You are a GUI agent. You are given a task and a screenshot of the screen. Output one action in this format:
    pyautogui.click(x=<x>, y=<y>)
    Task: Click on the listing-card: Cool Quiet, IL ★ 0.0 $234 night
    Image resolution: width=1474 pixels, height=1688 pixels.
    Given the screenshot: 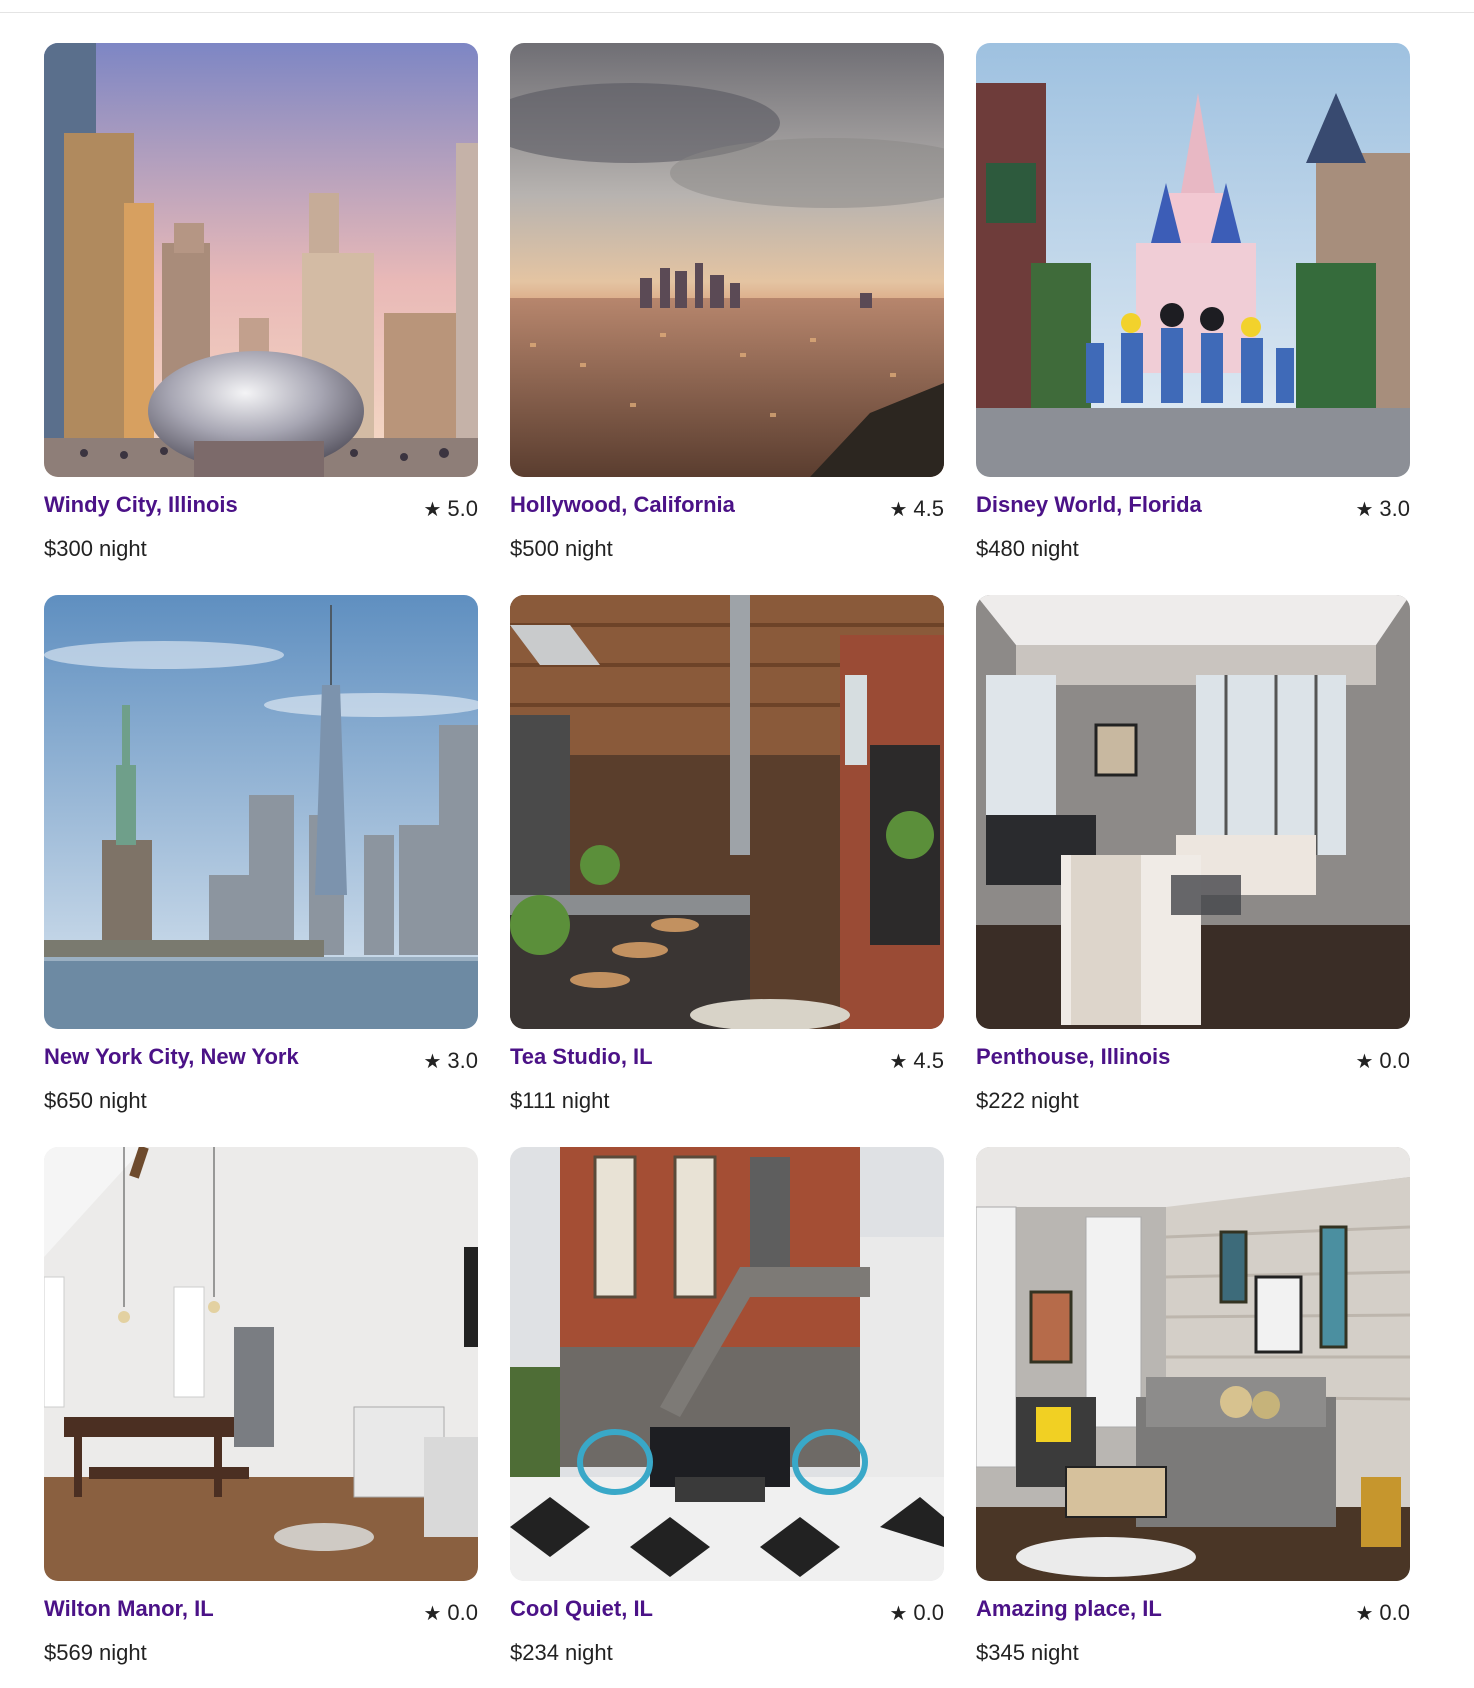 What is the action you would take?
    pyautogui.click(x=727, y=1413)
    